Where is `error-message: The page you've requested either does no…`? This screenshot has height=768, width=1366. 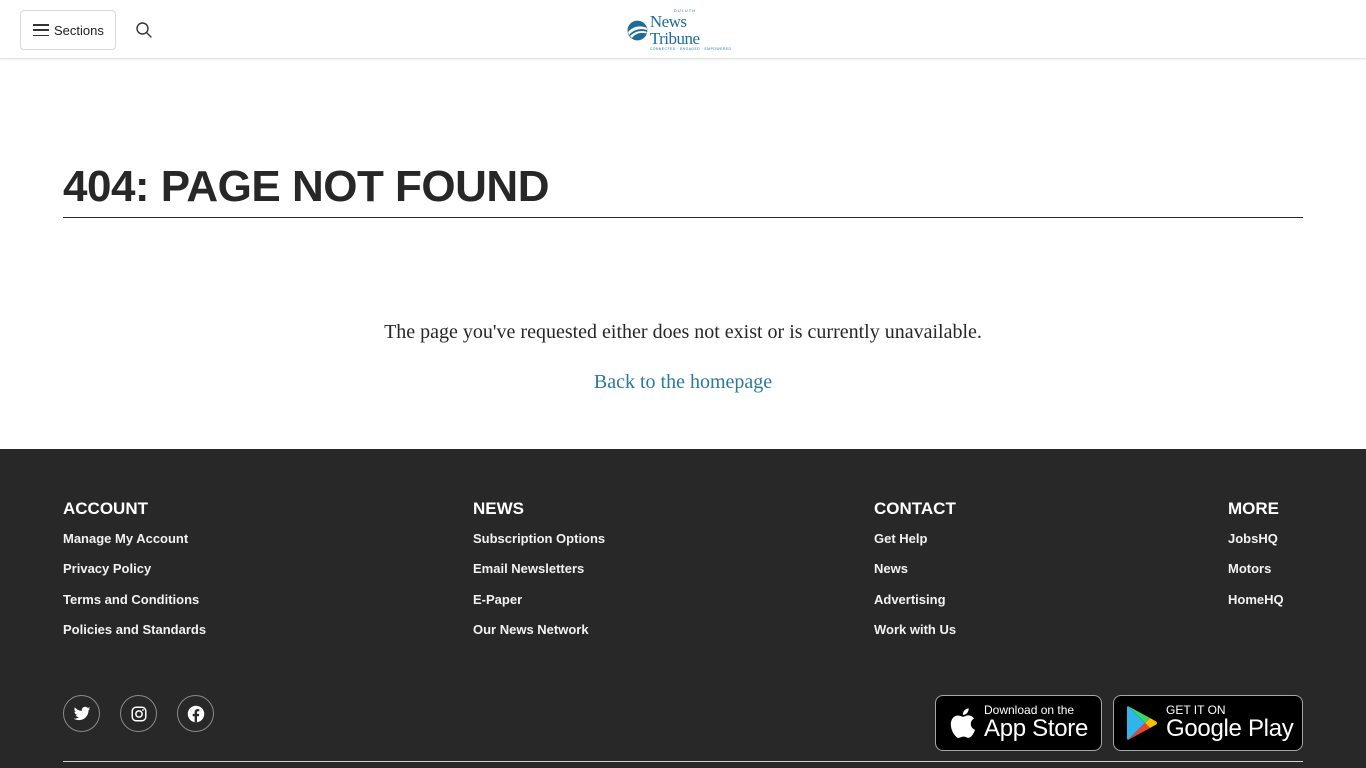
error-message: The page you've requested either does no… is located at coordinates (683, 332).